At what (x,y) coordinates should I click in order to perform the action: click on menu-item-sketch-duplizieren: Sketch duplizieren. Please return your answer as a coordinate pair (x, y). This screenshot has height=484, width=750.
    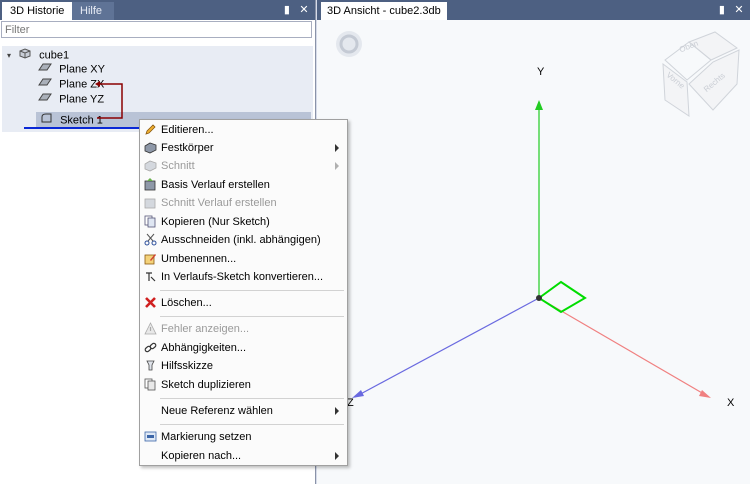
    Looking at the image, I should click on (243, 385).